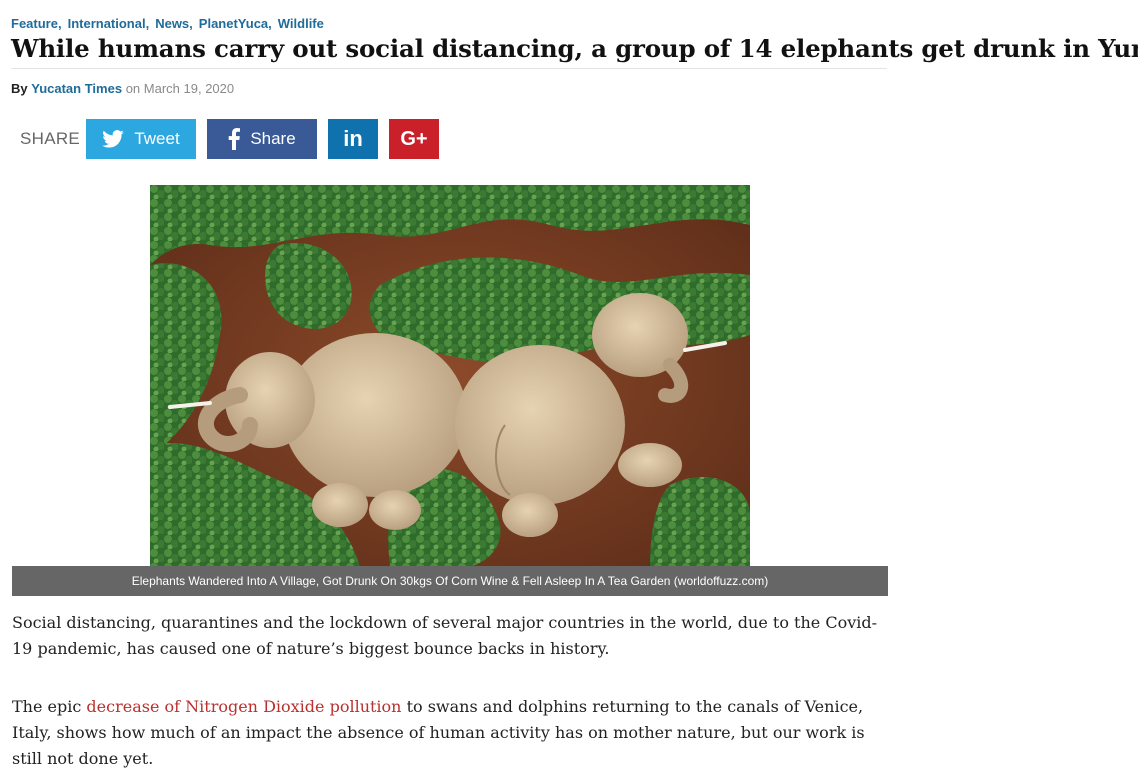 This screenshot has height=779, width=1138. What do you see at coordinates (235, 139) in the screenshot?
I see `facebook-f-icon` at bounding box center [235, 139].